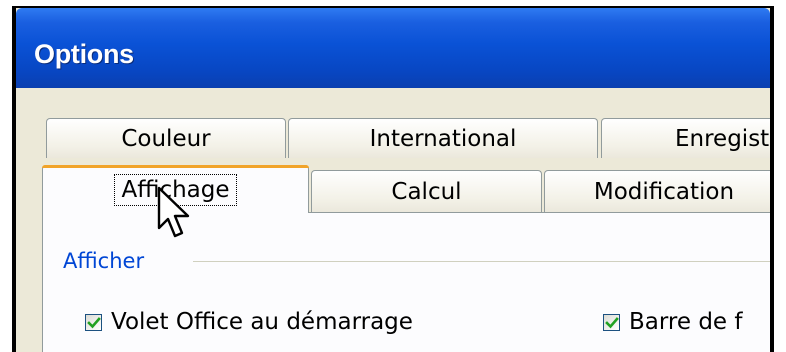  Describe the element at coordinates (686, 322) in the screenshot. I see `checkbox-label: Barre de f` at that location.